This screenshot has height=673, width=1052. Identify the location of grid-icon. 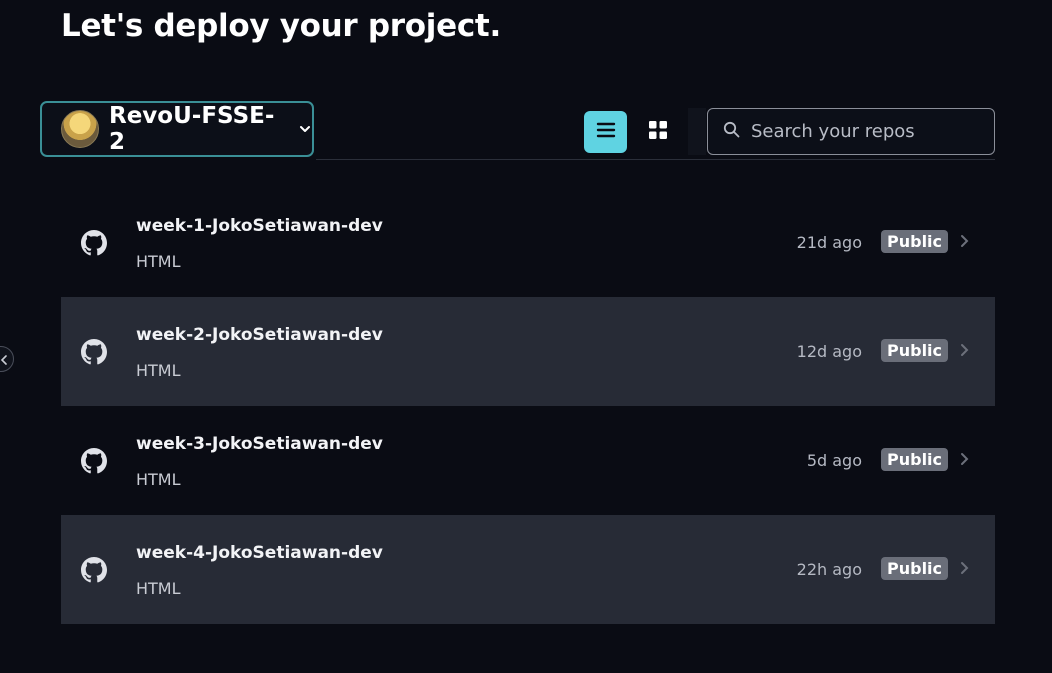
(658, 132).